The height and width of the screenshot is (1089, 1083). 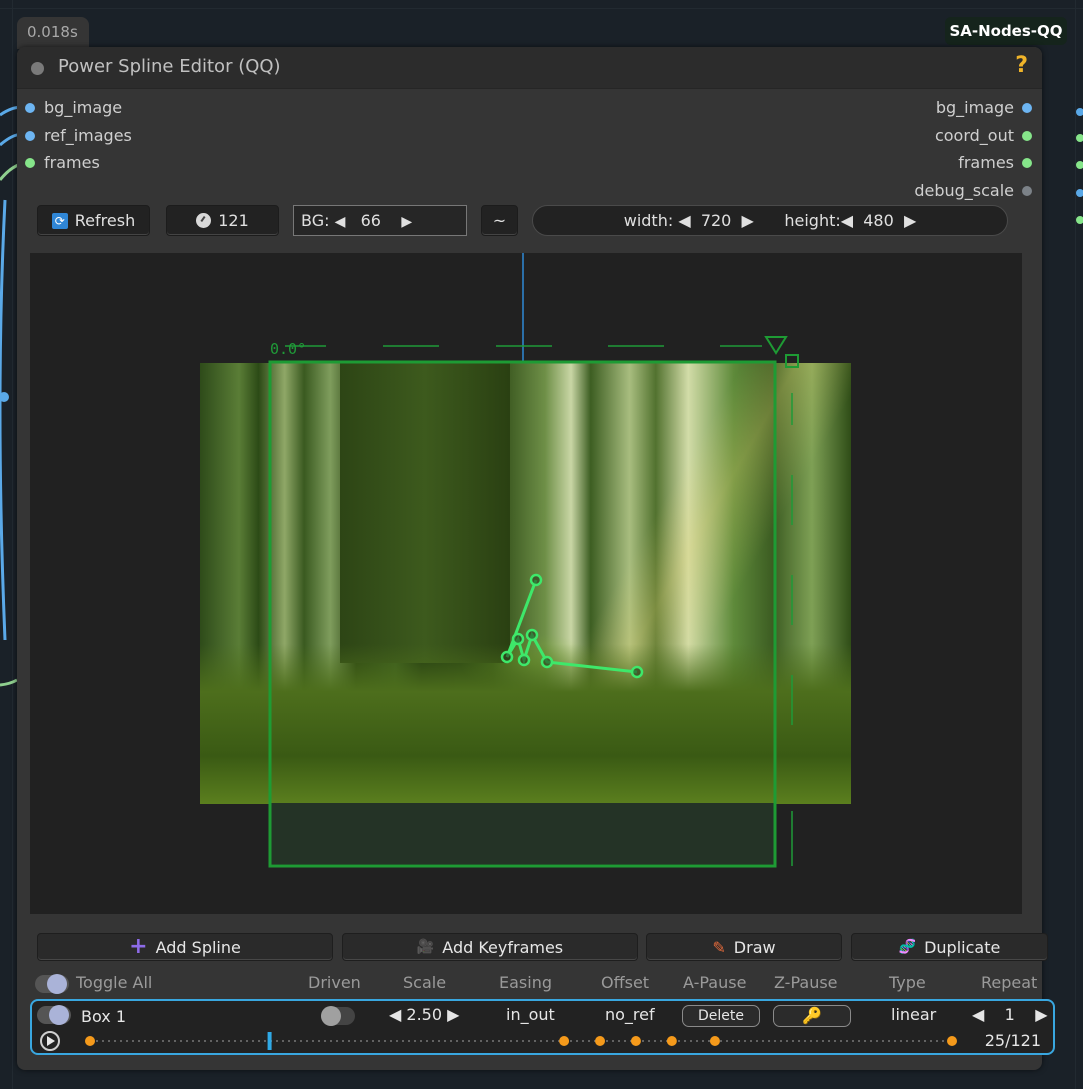 What do you see at coordinates (978, 1014) in the screenshot?
I see `repeat-decrement-icon: ◀` at bounding box center [978, 1014].